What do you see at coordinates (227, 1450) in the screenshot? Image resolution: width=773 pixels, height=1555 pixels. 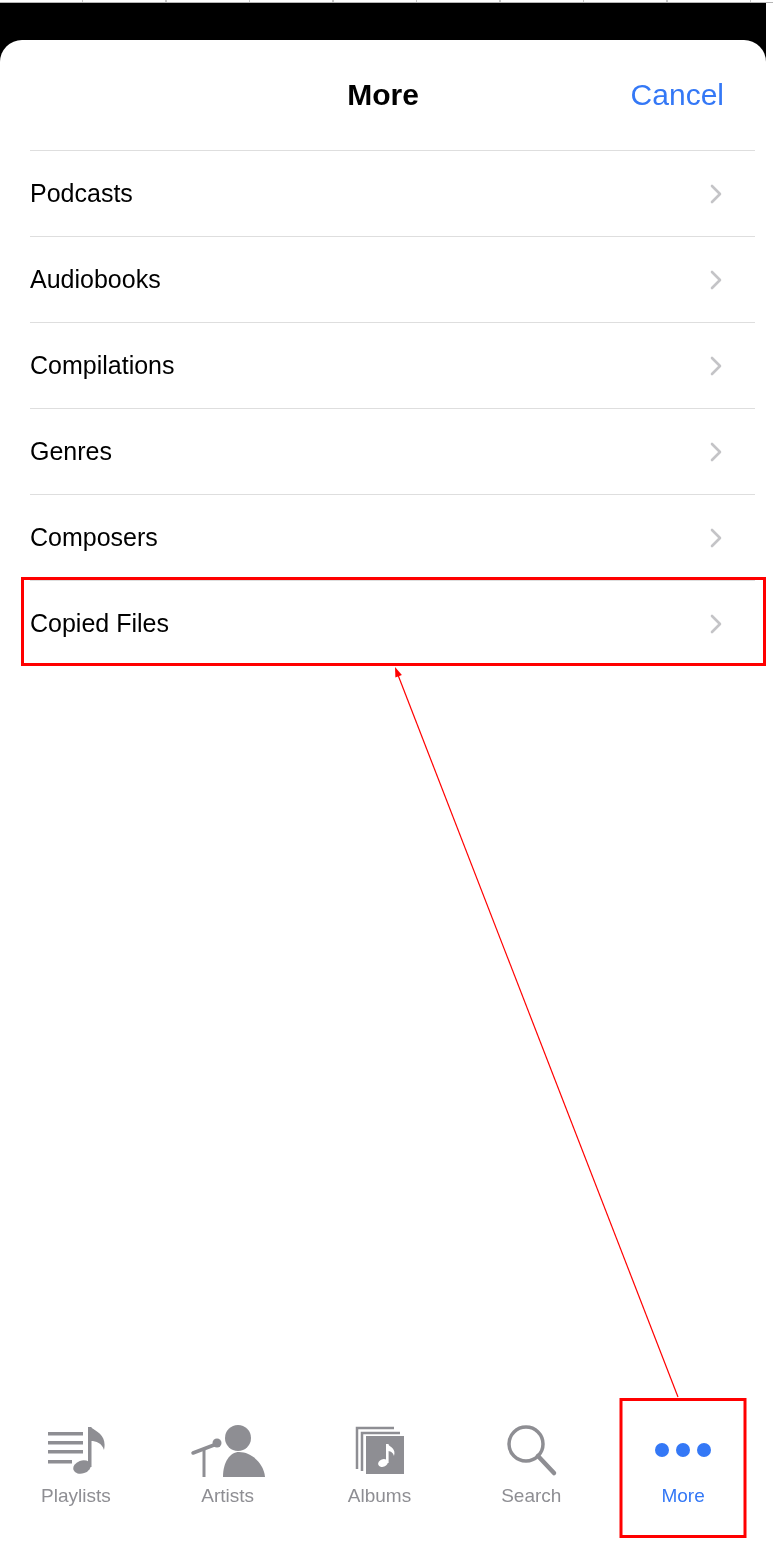 I see `singer-icon` at bounding box center [227, 1450].